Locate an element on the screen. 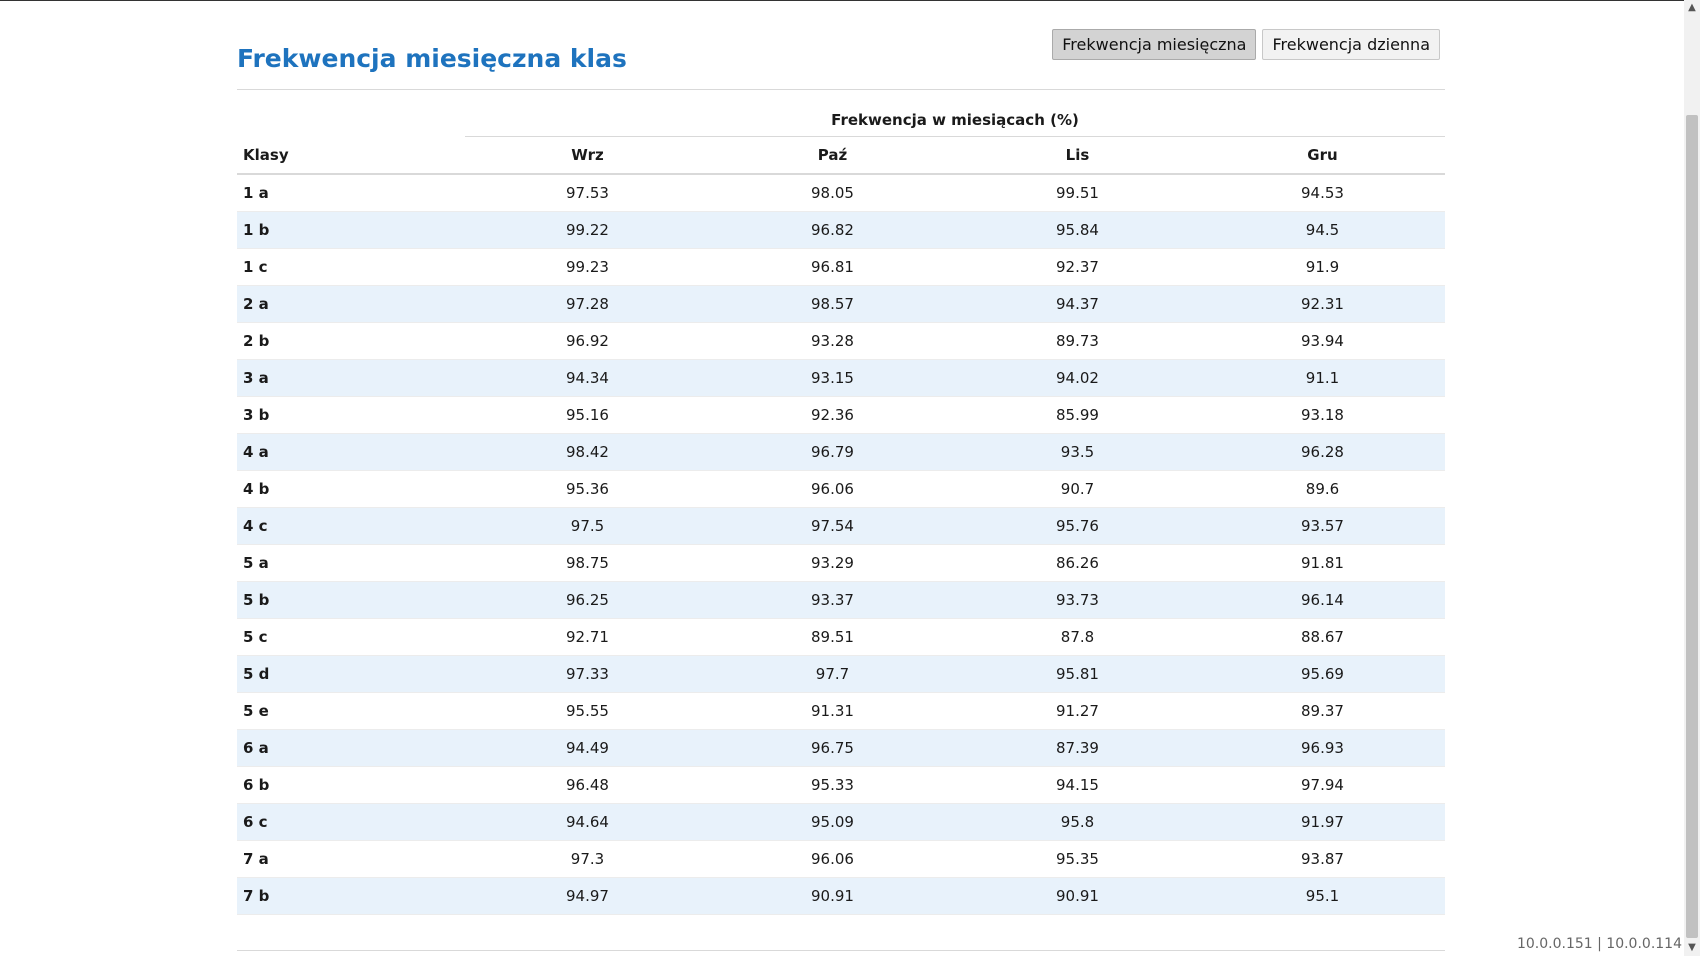 Image resolution: width=1700 pixels, height=956 pixels. attendance-value-cell: 88.67 is located at coordinates (1322, 637).